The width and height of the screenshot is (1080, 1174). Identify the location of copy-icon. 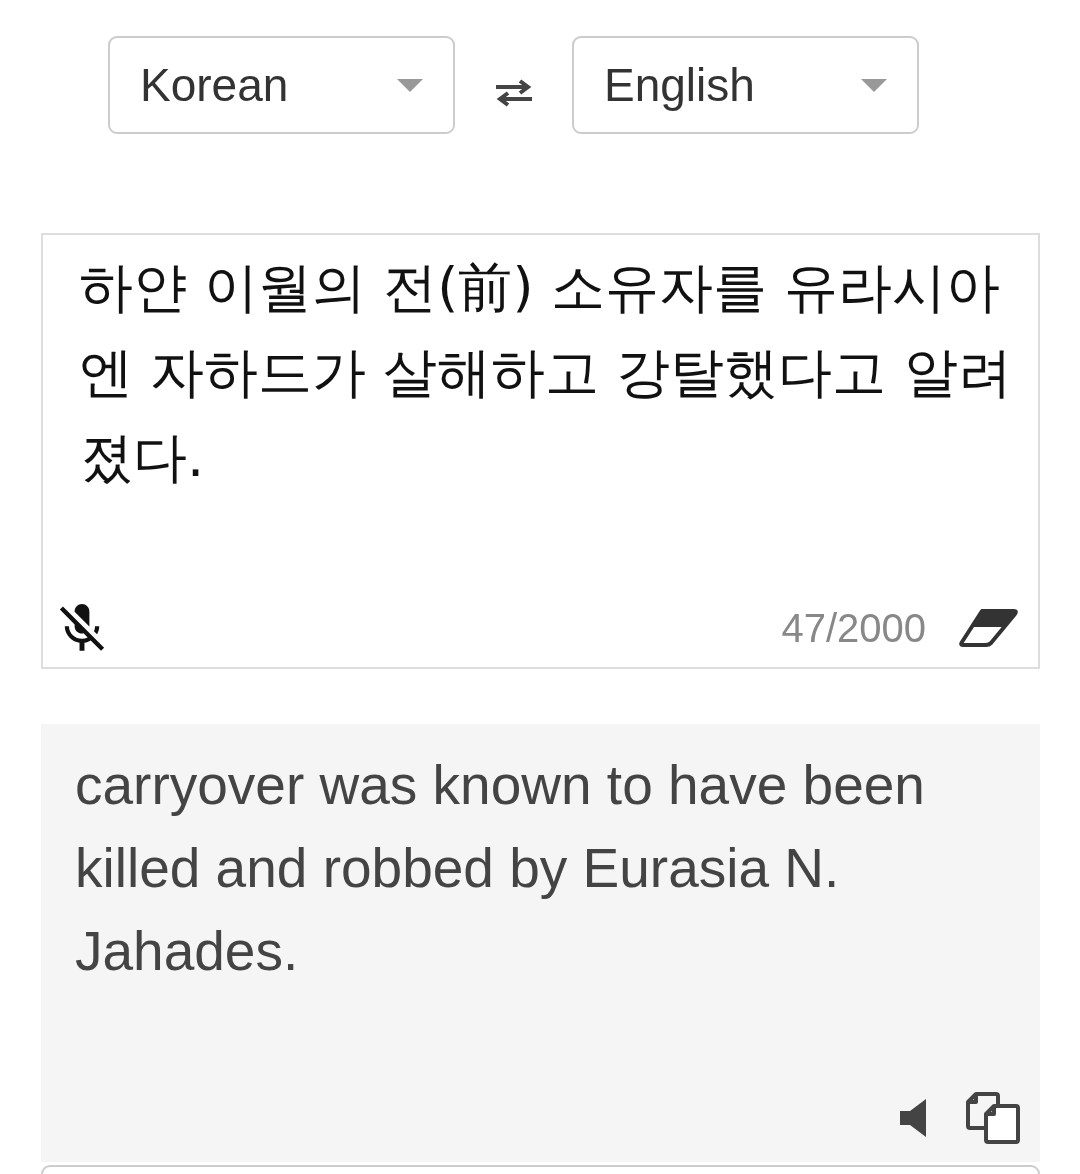
(993, 1118).